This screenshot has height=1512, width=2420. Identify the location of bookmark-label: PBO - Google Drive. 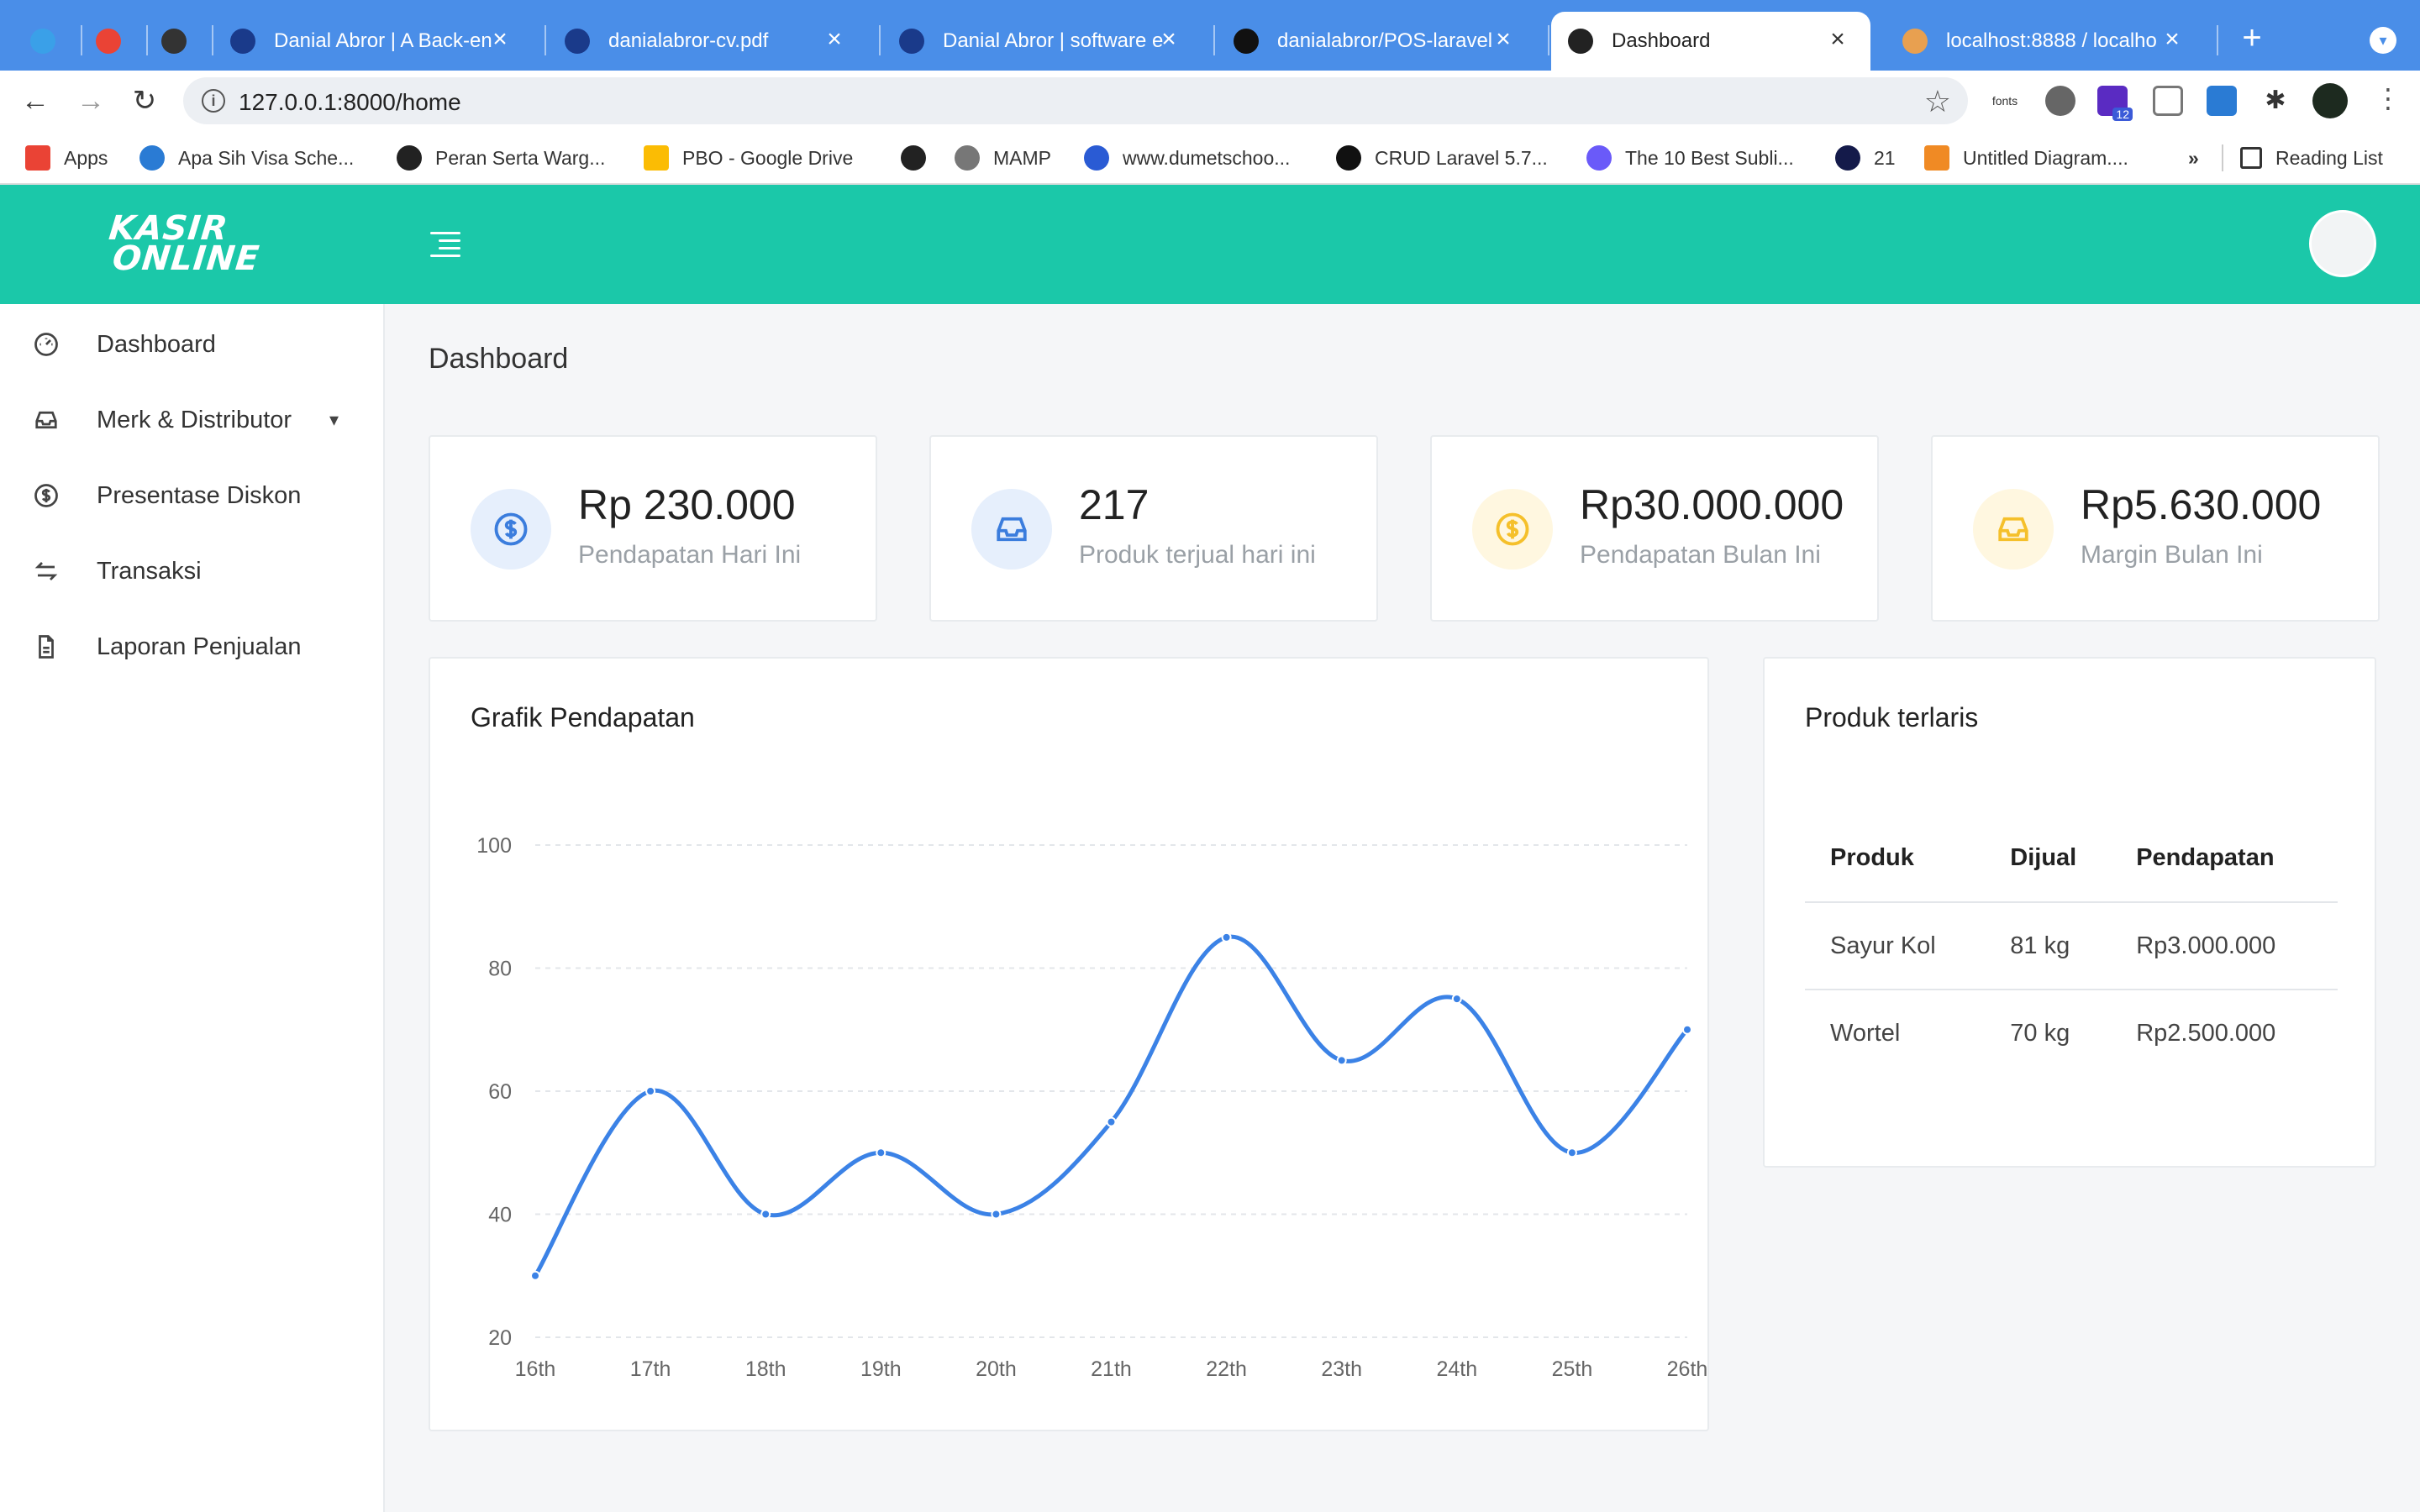
(768, 157).